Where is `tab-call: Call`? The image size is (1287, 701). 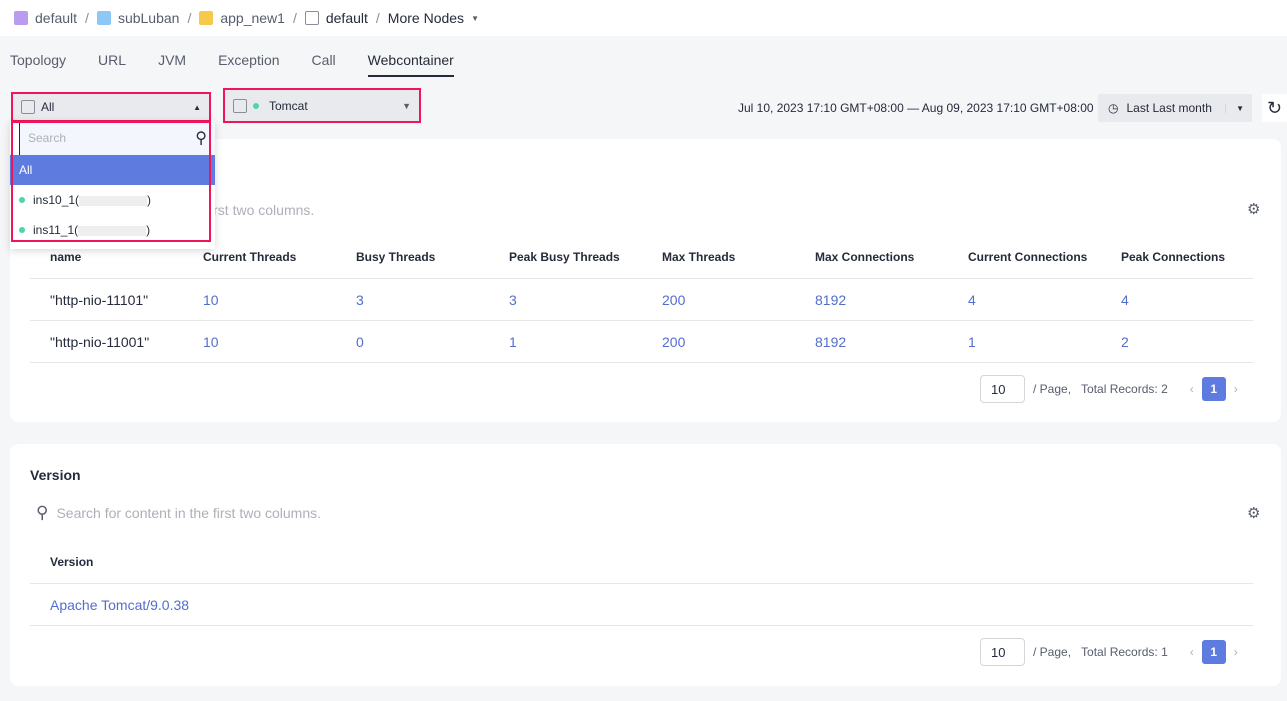
tab-call: Call is located at coordinates (324, 64).